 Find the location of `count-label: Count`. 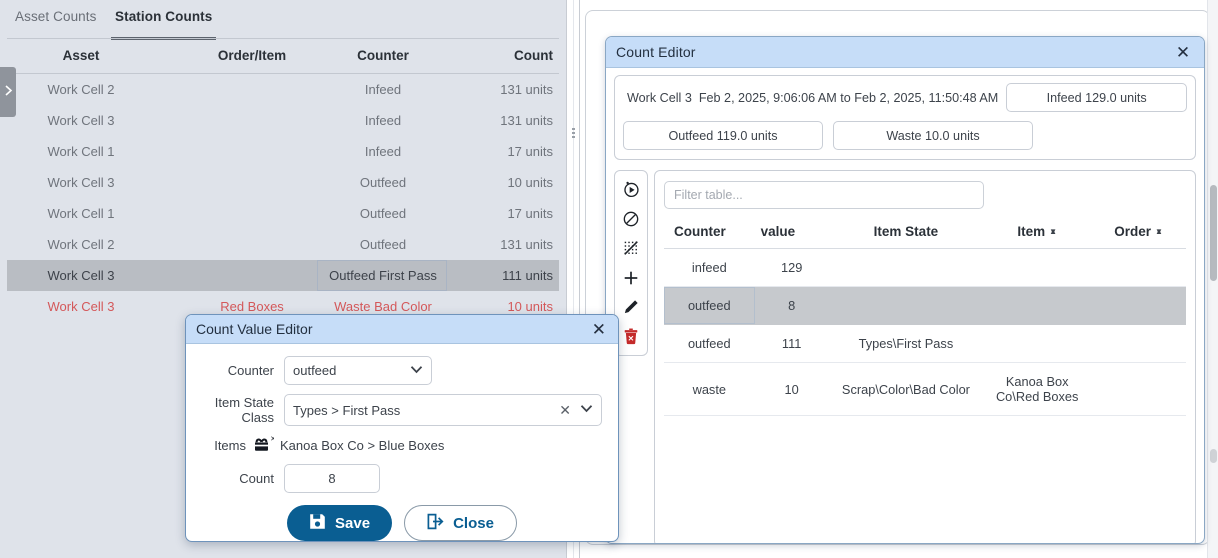

count-label: Count is located at coordinates (256, 478).